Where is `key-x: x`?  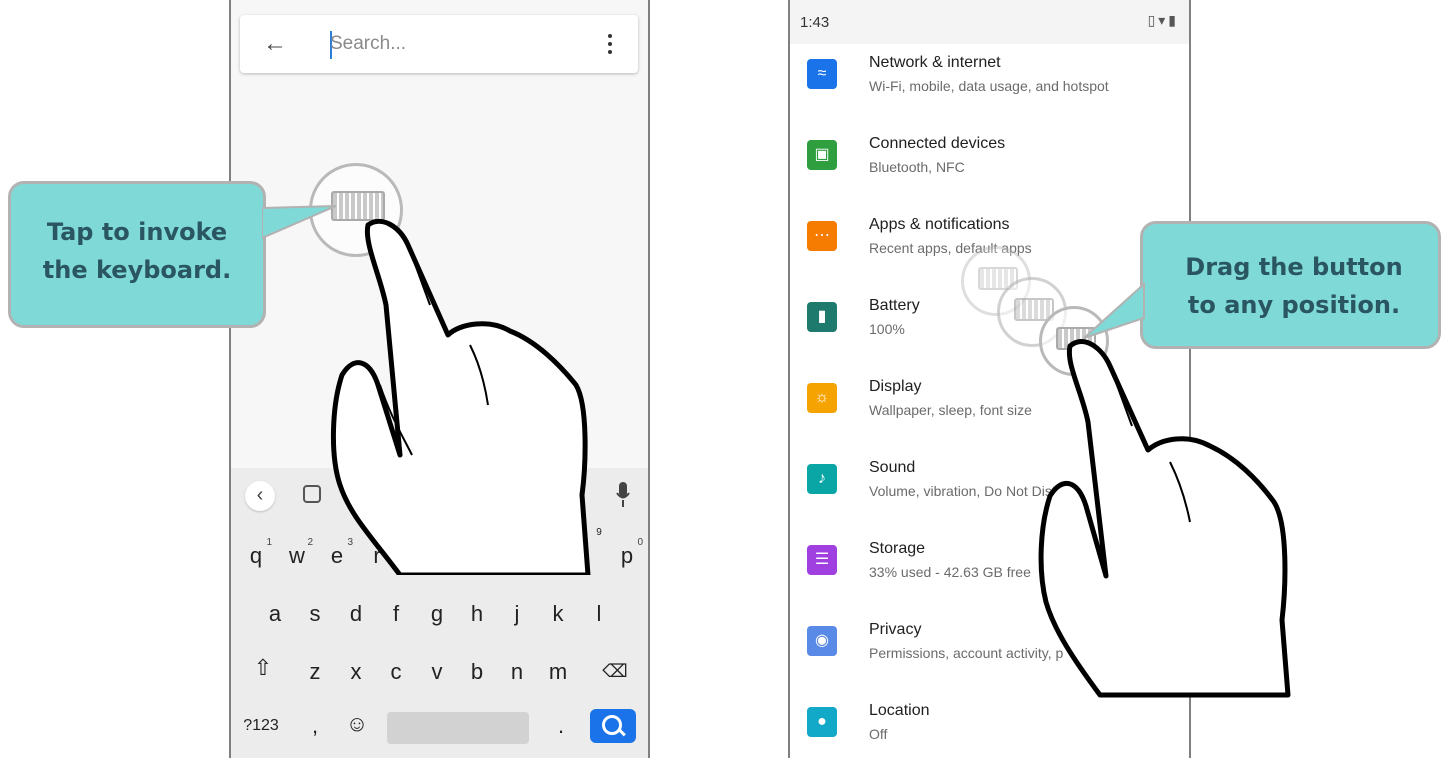
key-x: x is located at coordinates (356, 672).